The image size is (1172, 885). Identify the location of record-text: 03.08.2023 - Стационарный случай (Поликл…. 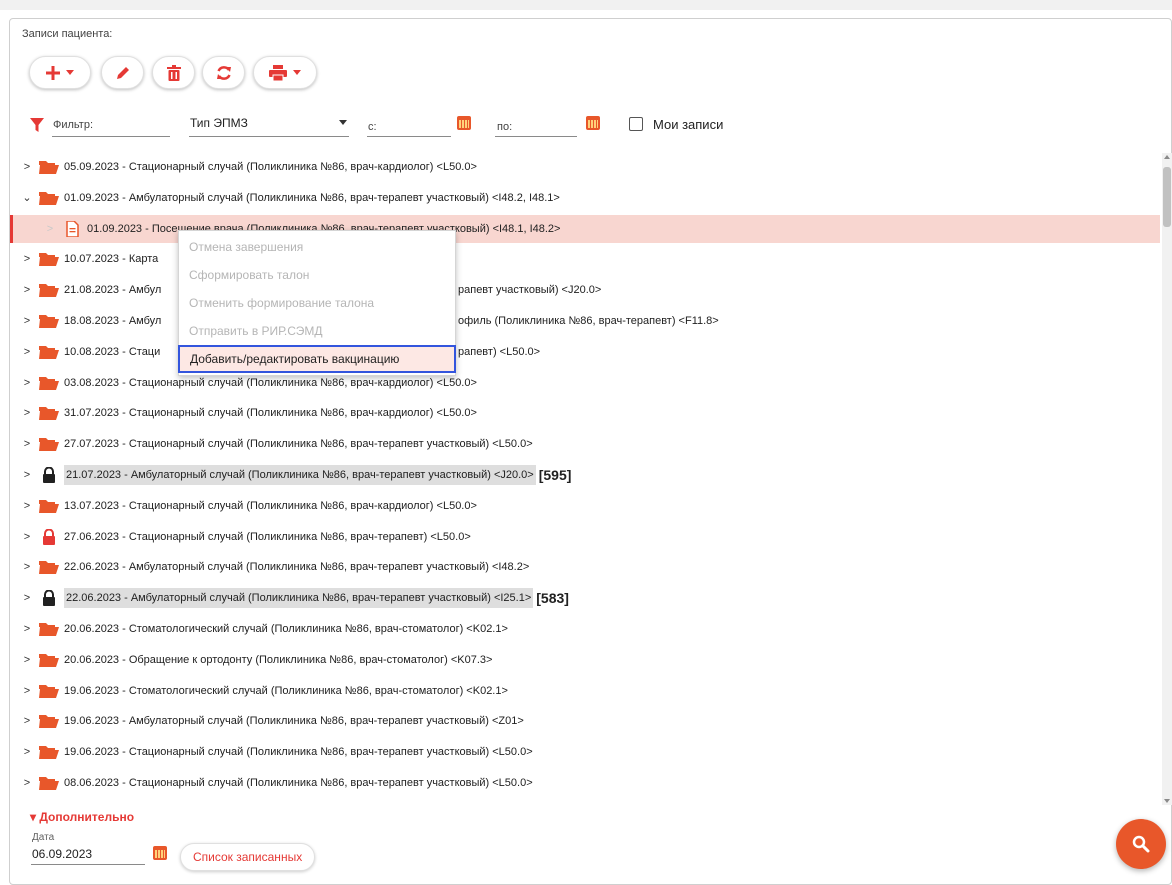
(270, 382).